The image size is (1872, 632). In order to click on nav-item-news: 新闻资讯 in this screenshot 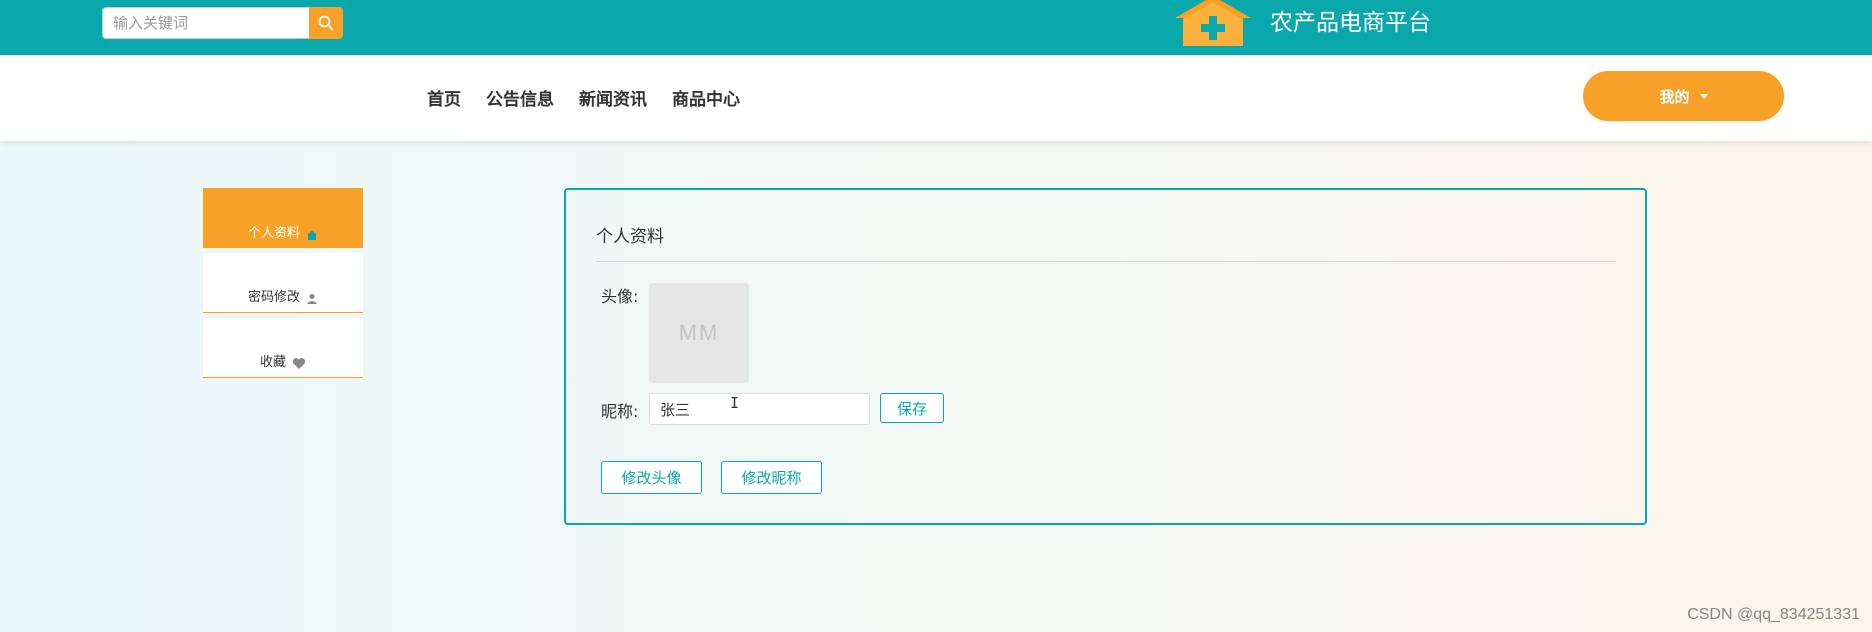, I will do `click(613, 97)`.